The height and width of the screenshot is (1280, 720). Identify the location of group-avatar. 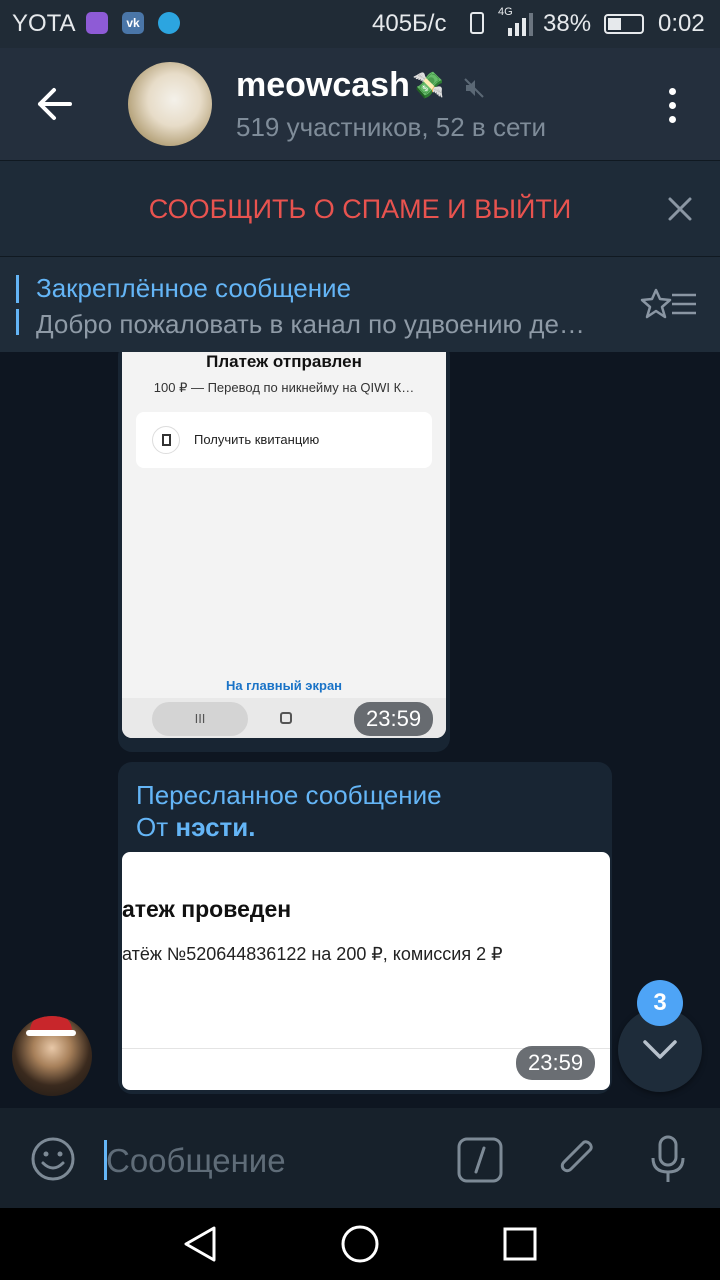
(170, 104).